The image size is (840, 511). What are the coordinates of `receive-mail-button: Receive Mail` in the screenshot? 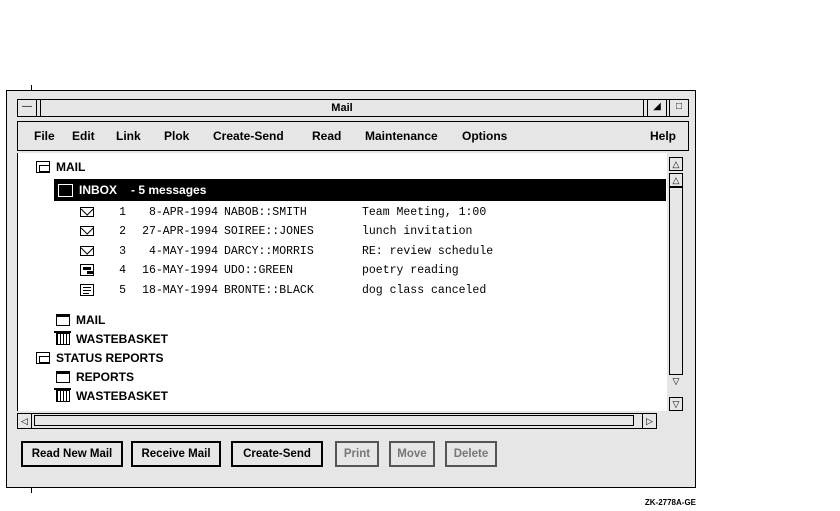 It's located at (176, 454).